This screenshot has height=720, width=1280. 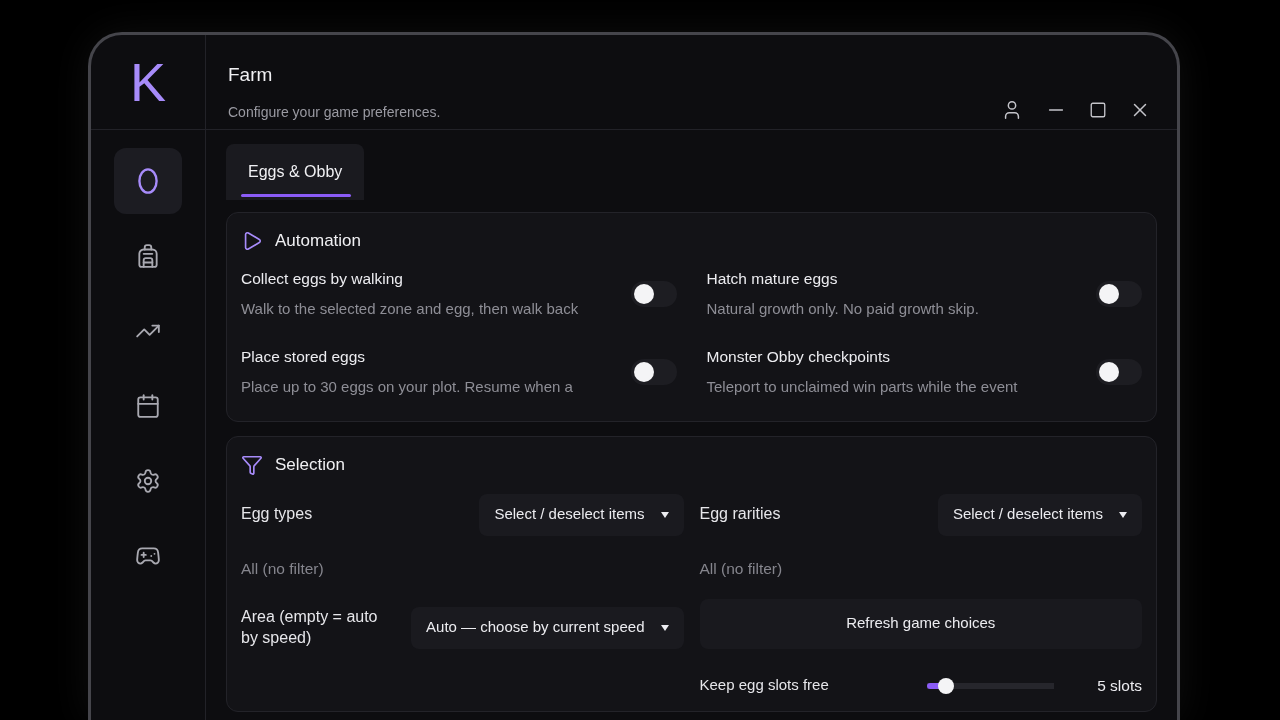 I want to click on egg-icon, so click(x=148, y=181).